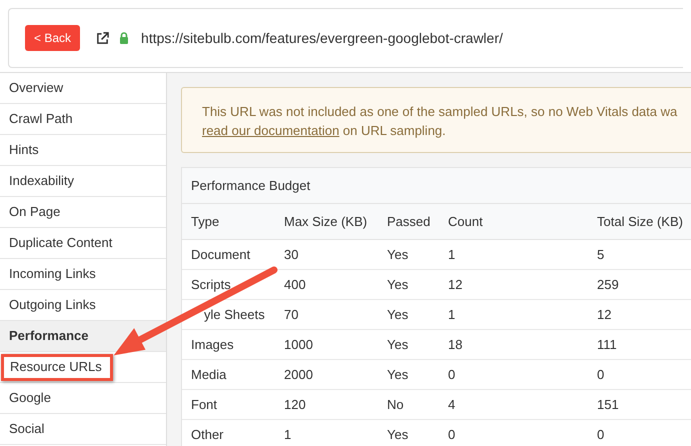 The width and height of the screenshot is (691, 446). Describe the element at coordinates (212, 344) in the screenshot. I see `table-cell: Images` at that location.